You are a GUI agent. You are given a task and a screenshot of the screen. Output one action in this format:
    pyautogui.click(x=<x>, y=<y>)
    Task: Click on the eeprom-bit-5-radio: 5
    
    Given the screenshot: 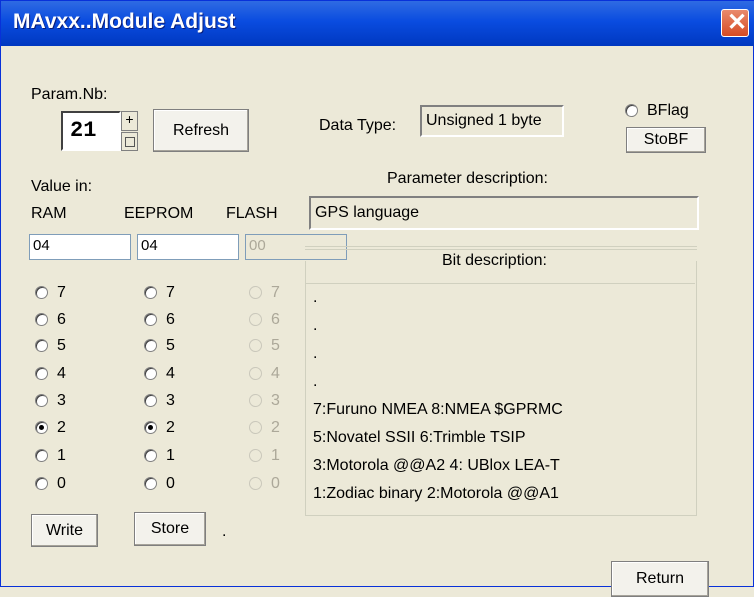 What is the action you would take?
    pyautogui.click(x=159, y=346)
    